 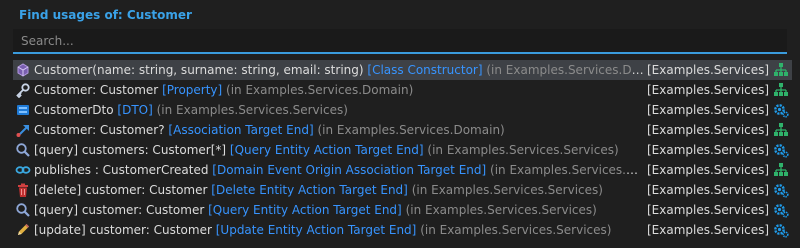 What do you see at coordinates (121, 170) in the screenshot?
I see `result-name: publishes : CustomerCreated` at bounding box center [121, 170].